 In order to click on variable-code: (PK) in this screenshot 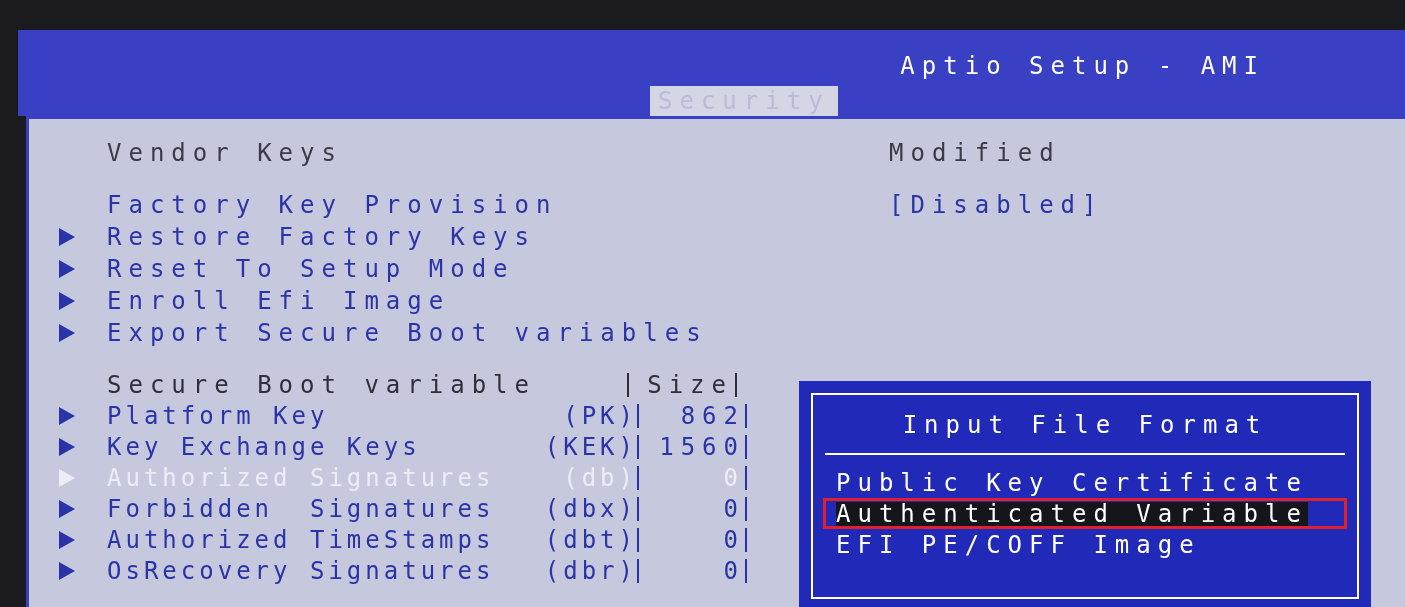, I will do `click(600, 415)`.